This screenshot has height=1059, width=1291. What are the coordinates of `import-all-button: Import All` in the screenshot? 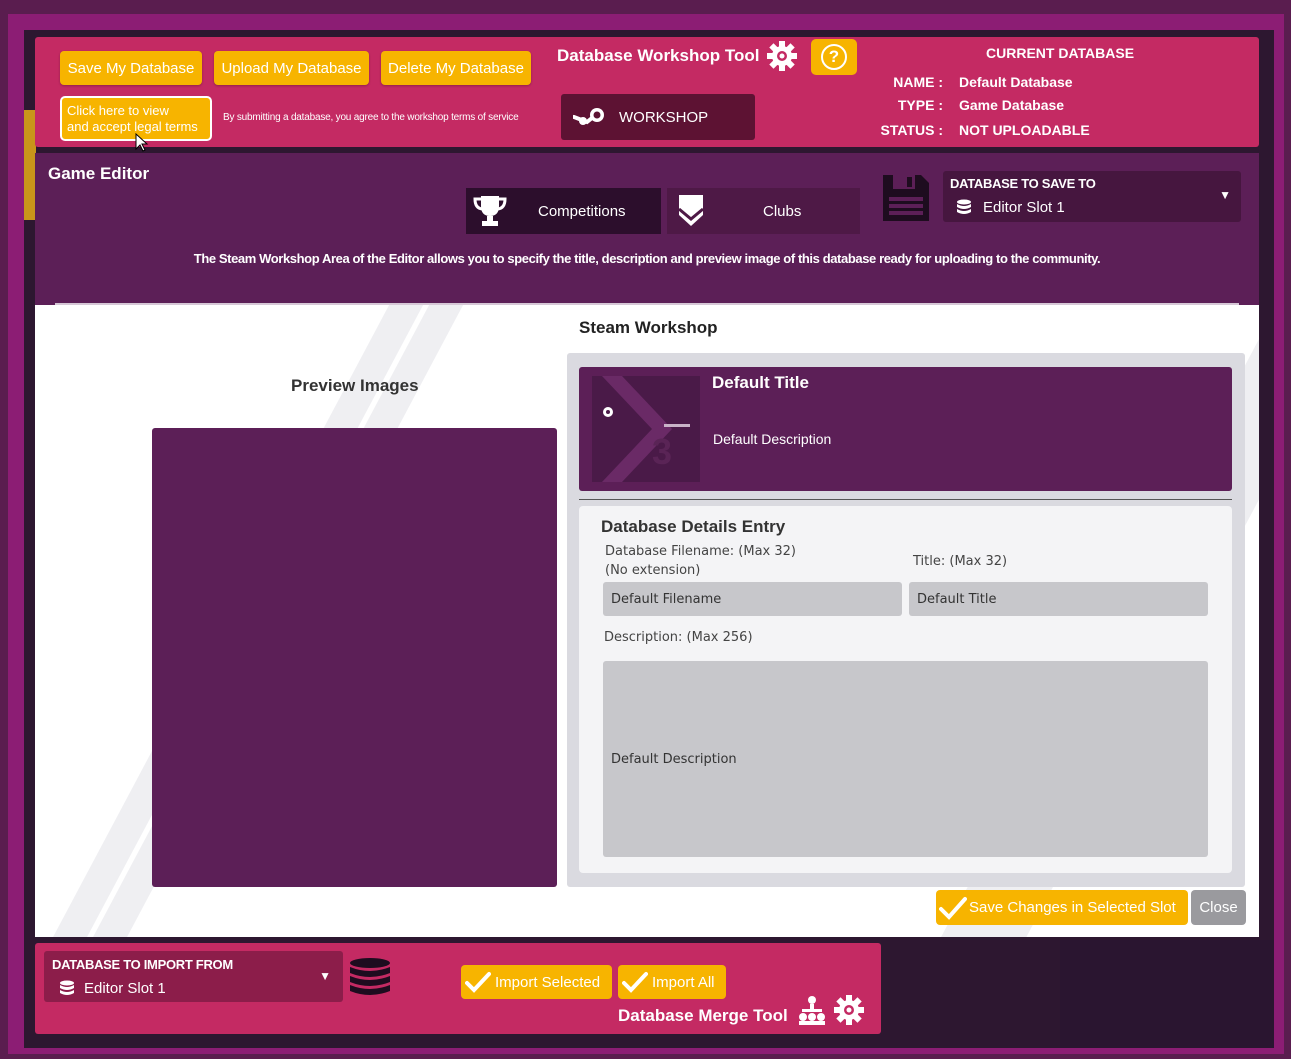 It's located at (672, 982).